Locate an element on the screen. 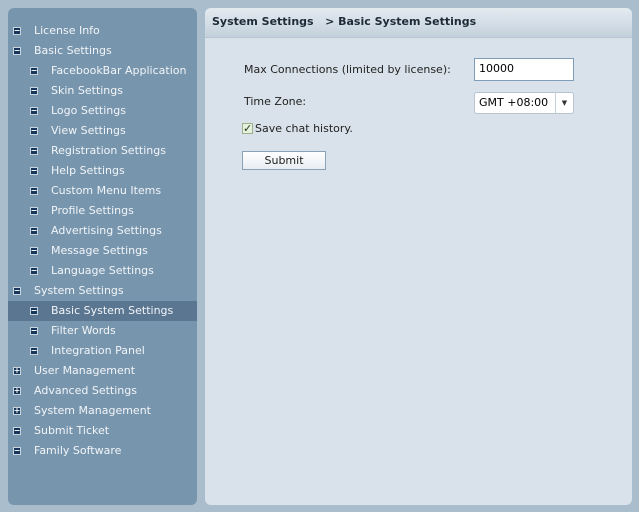 Image resolution: width=639 pixels, height=512 pixels. sidebar-item-submit-ticket: − Submit Ticket is located at coordinates (102, 431).